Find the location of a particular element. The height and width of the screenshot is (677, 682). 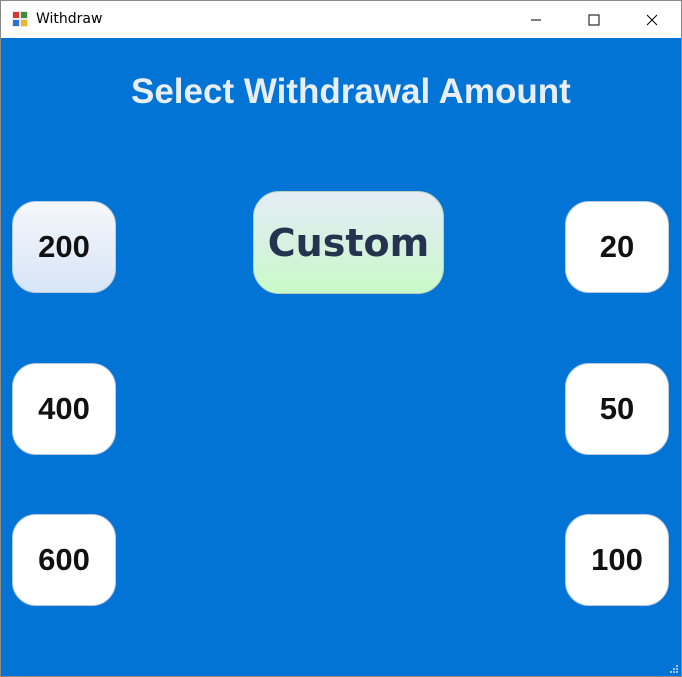

amount-200-button: 200 is located at coordinates (64, 247).